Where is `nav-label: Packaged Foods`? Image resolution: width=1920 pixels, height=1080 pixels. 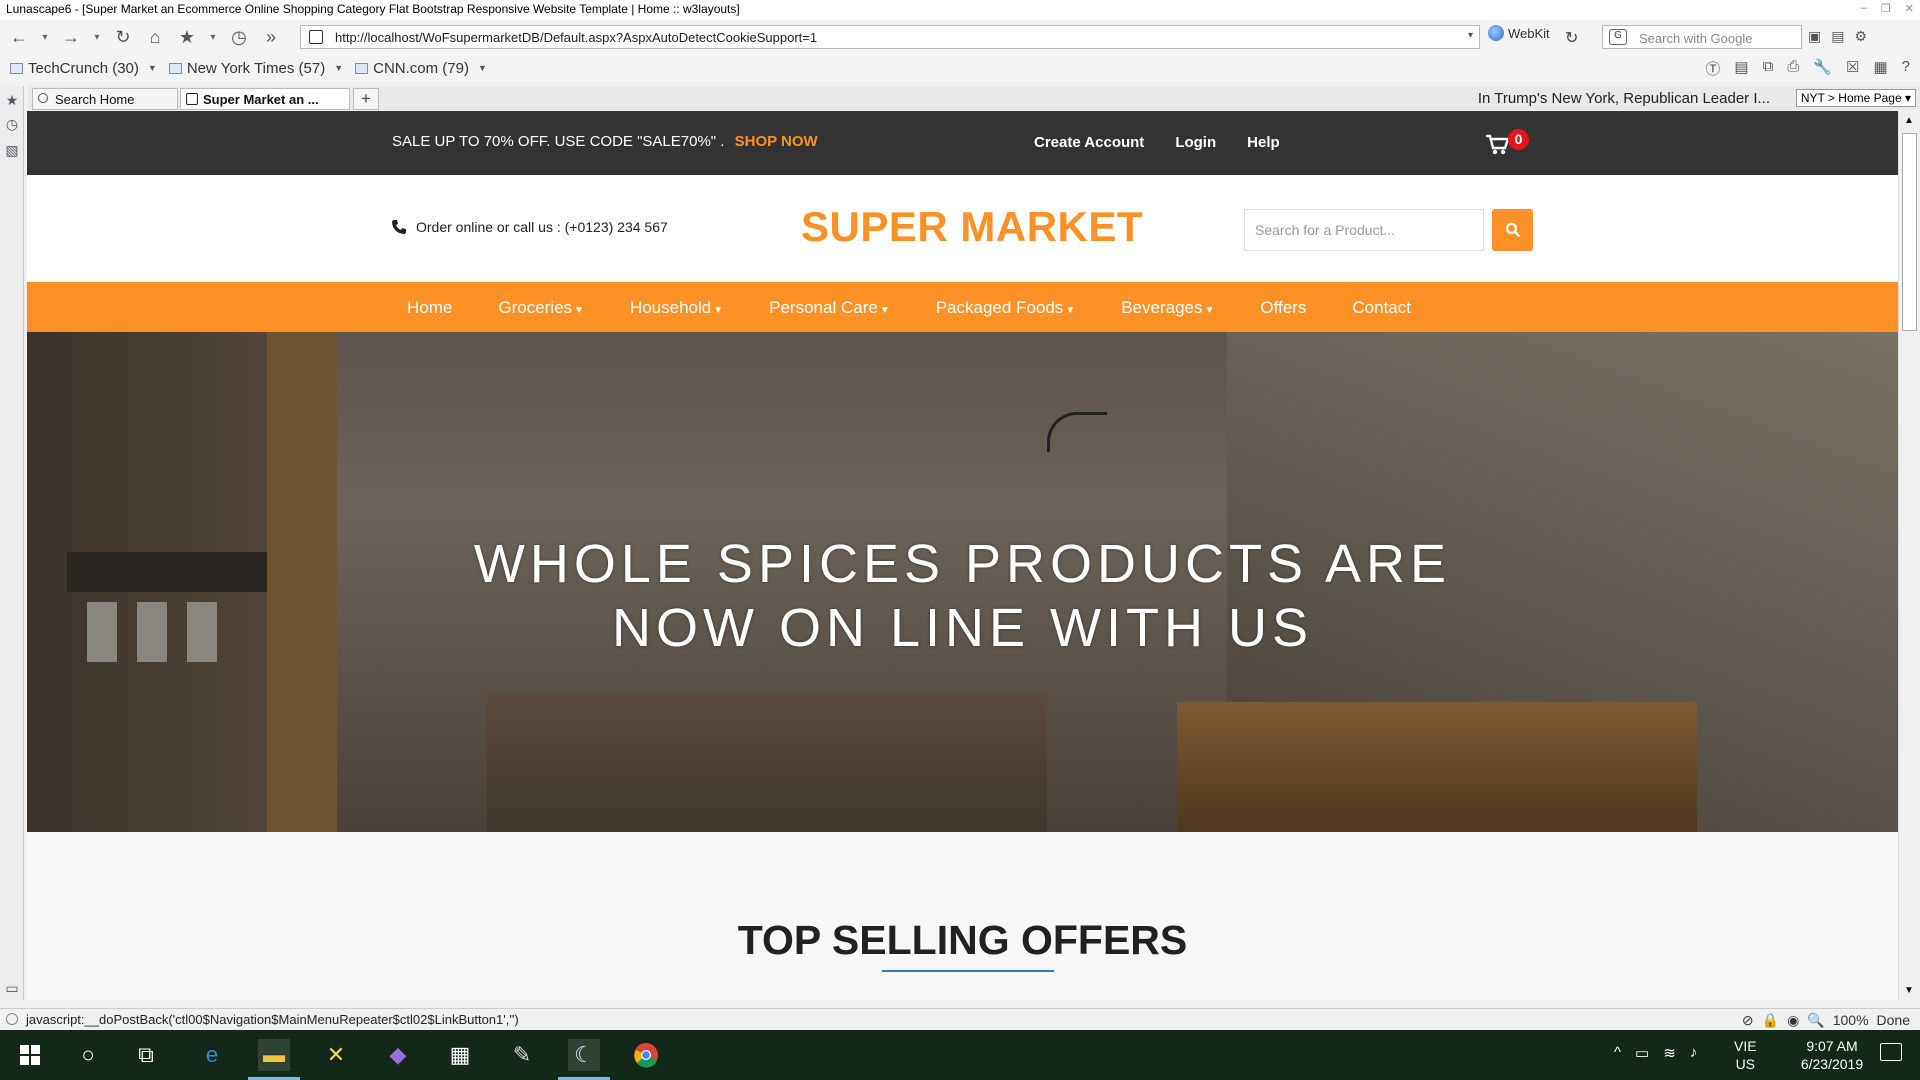 nav-label: Packaged Foods is located at coordinates (999, 307).